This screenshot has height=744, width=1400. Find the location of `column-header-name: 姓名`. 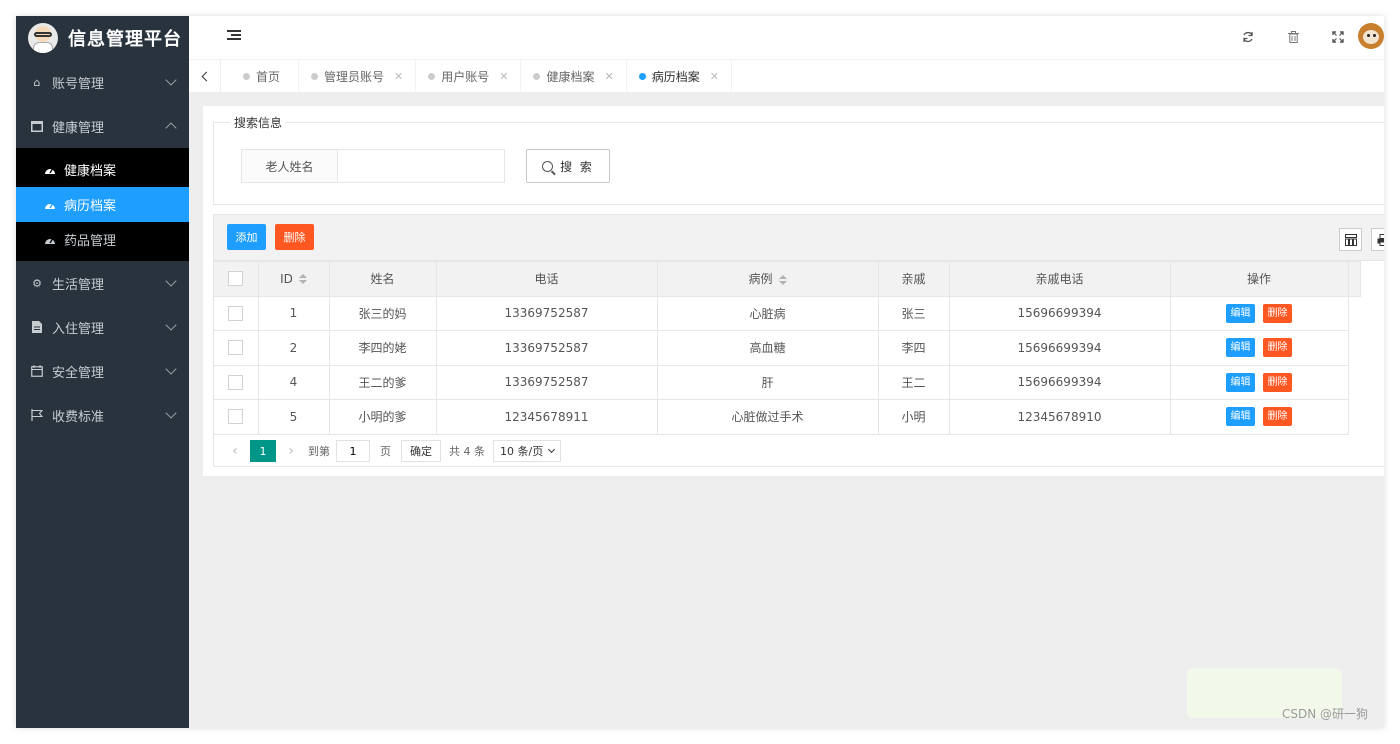

column-header-name: 姓名 is located at coordinates (382, 279).